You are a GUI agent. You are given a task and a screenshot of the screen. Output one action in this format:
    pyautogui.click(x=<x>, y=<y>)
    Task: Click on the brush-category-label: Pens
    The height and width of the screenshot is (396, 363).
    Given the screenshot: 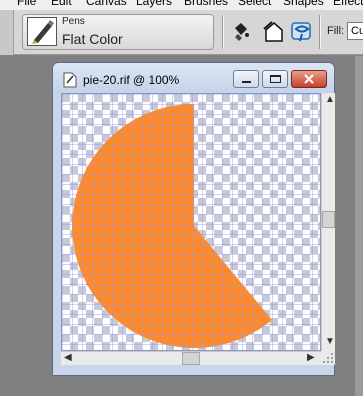 What is the action you would take?
    pyautogui.click(x=73, y=21)
    